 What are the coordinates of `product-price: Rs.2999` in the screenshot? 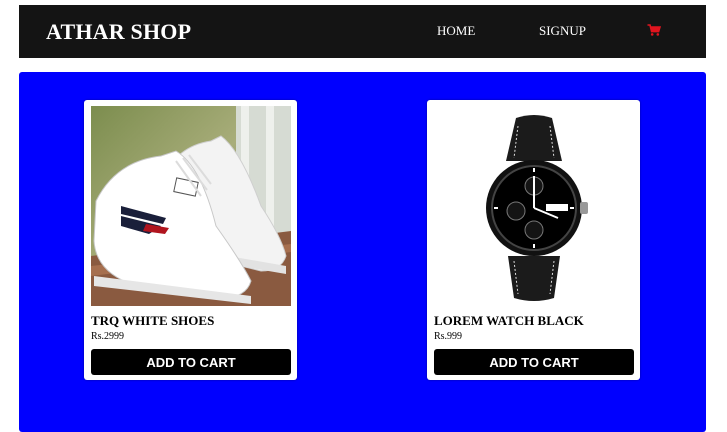 It's located at (108, 336).